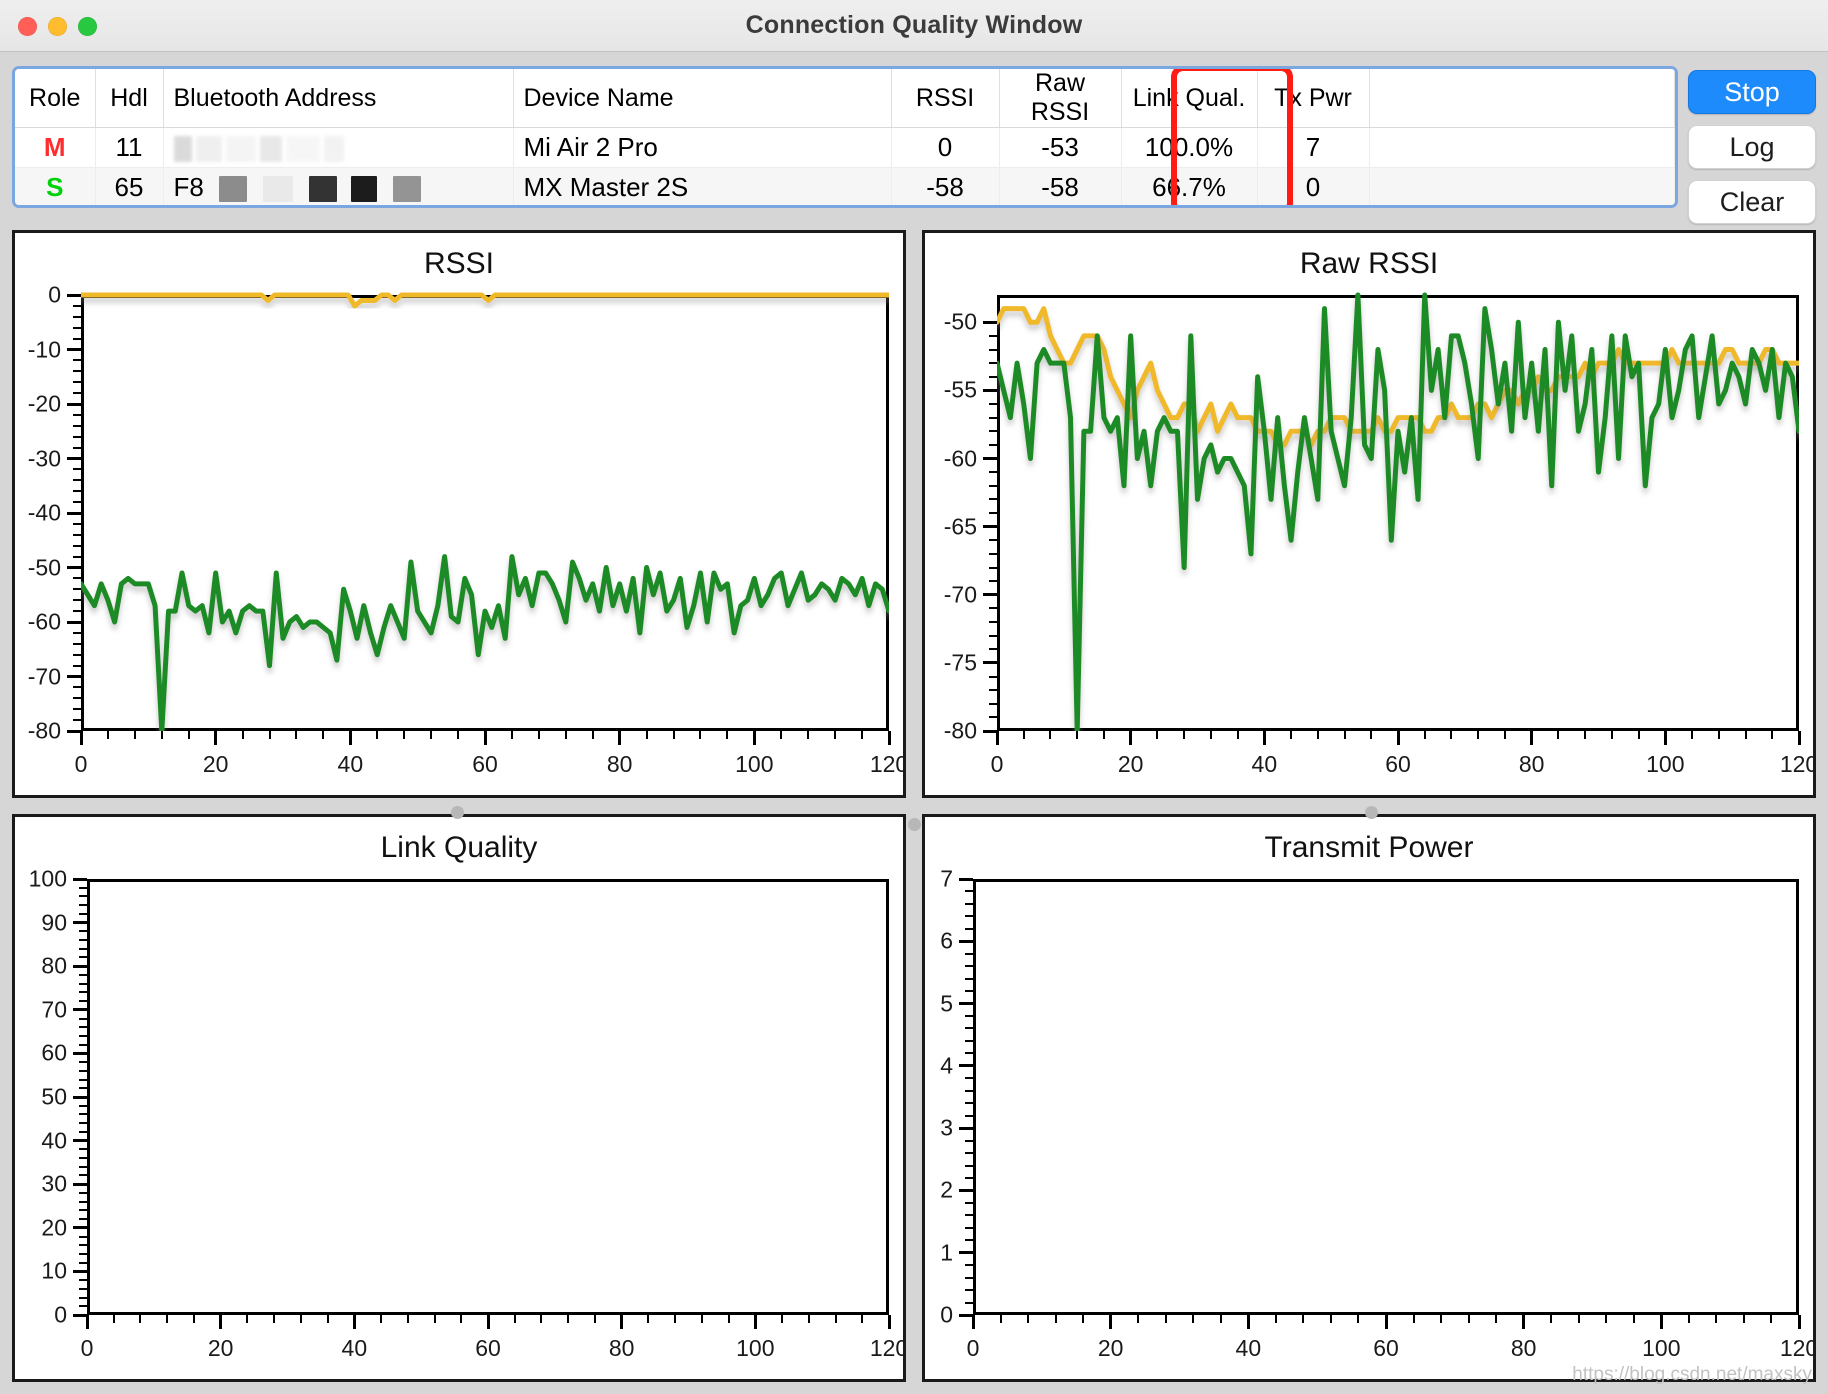  I want to click on cell-tx-pwr: 7, so click(1313, 147).